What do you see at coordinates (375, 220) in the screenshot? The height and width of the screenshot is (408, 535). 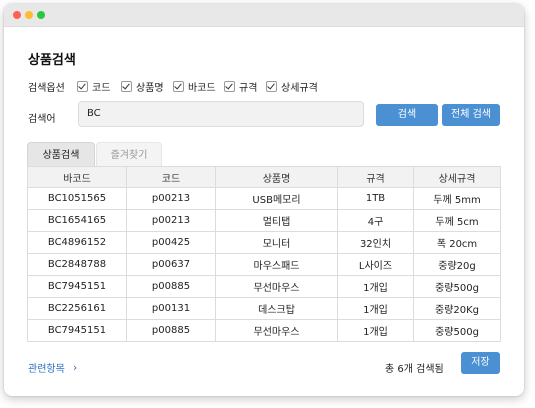 I see `cell-spec: 4구` at bounding box center [375, 220].